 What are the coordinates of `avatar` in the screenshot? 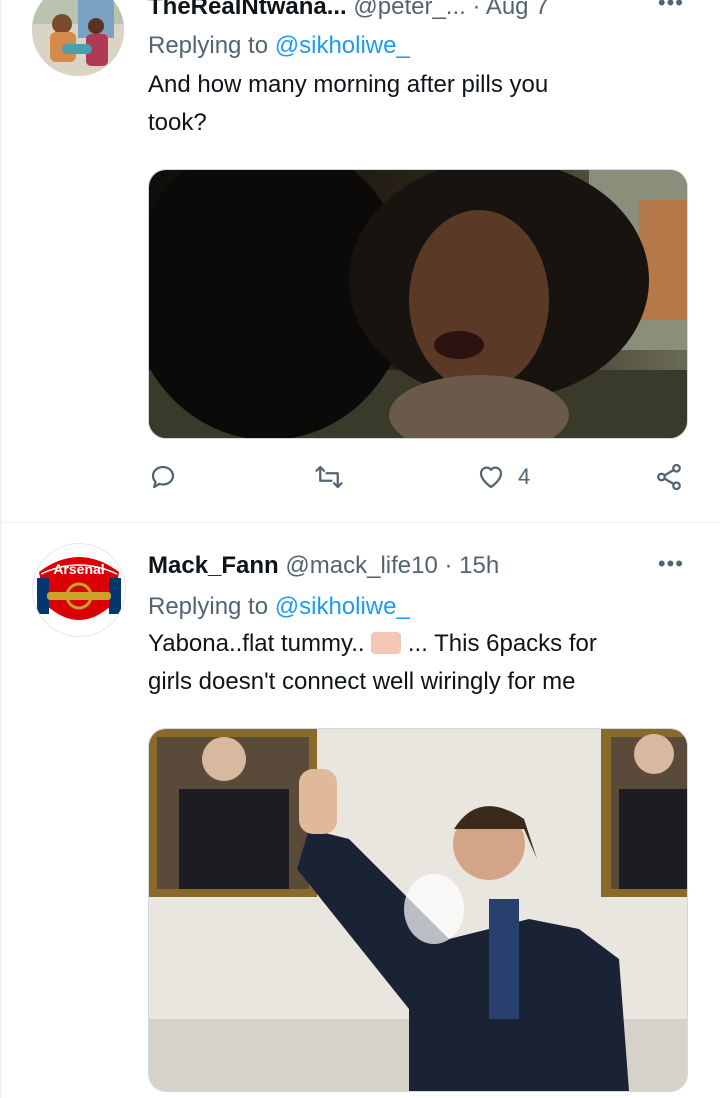 It's located at (78, 38).